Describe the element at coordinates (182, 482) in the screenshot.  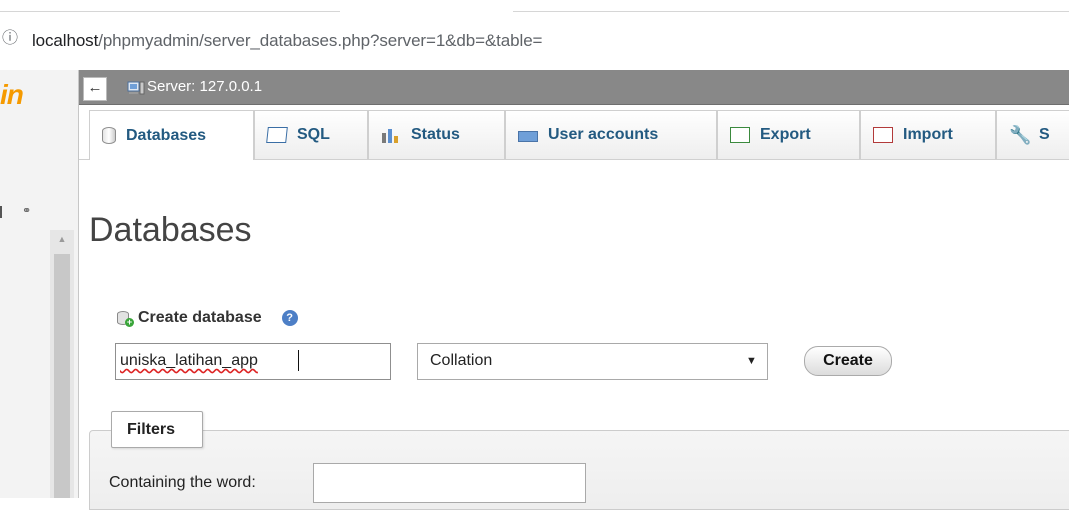
I see `containing-word-label: Containing the word:` at that location.